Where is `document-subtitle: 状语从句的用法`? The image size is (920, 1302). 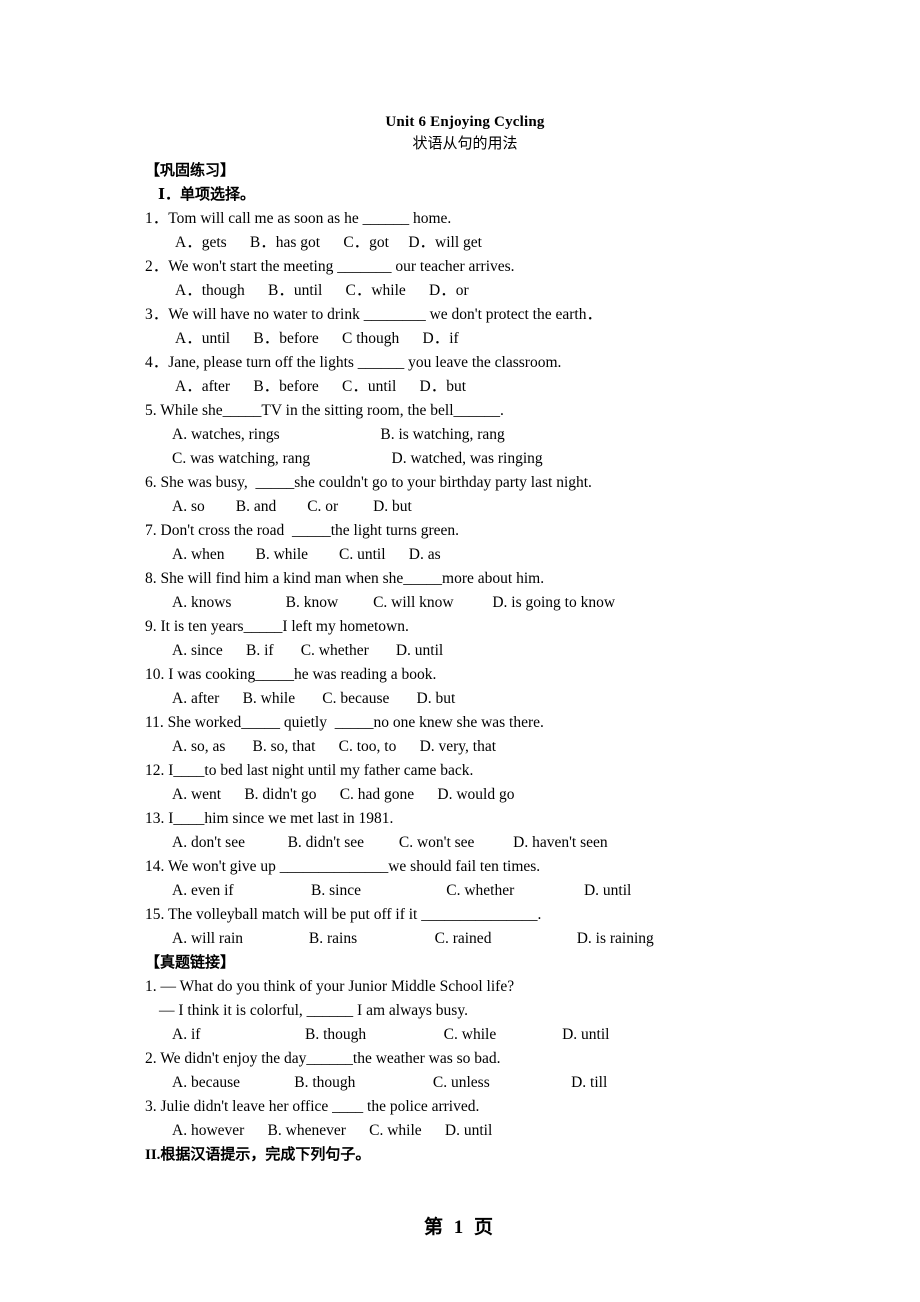 document-subtitle: 状语从句的用法 is located at coordinates (465, 144).